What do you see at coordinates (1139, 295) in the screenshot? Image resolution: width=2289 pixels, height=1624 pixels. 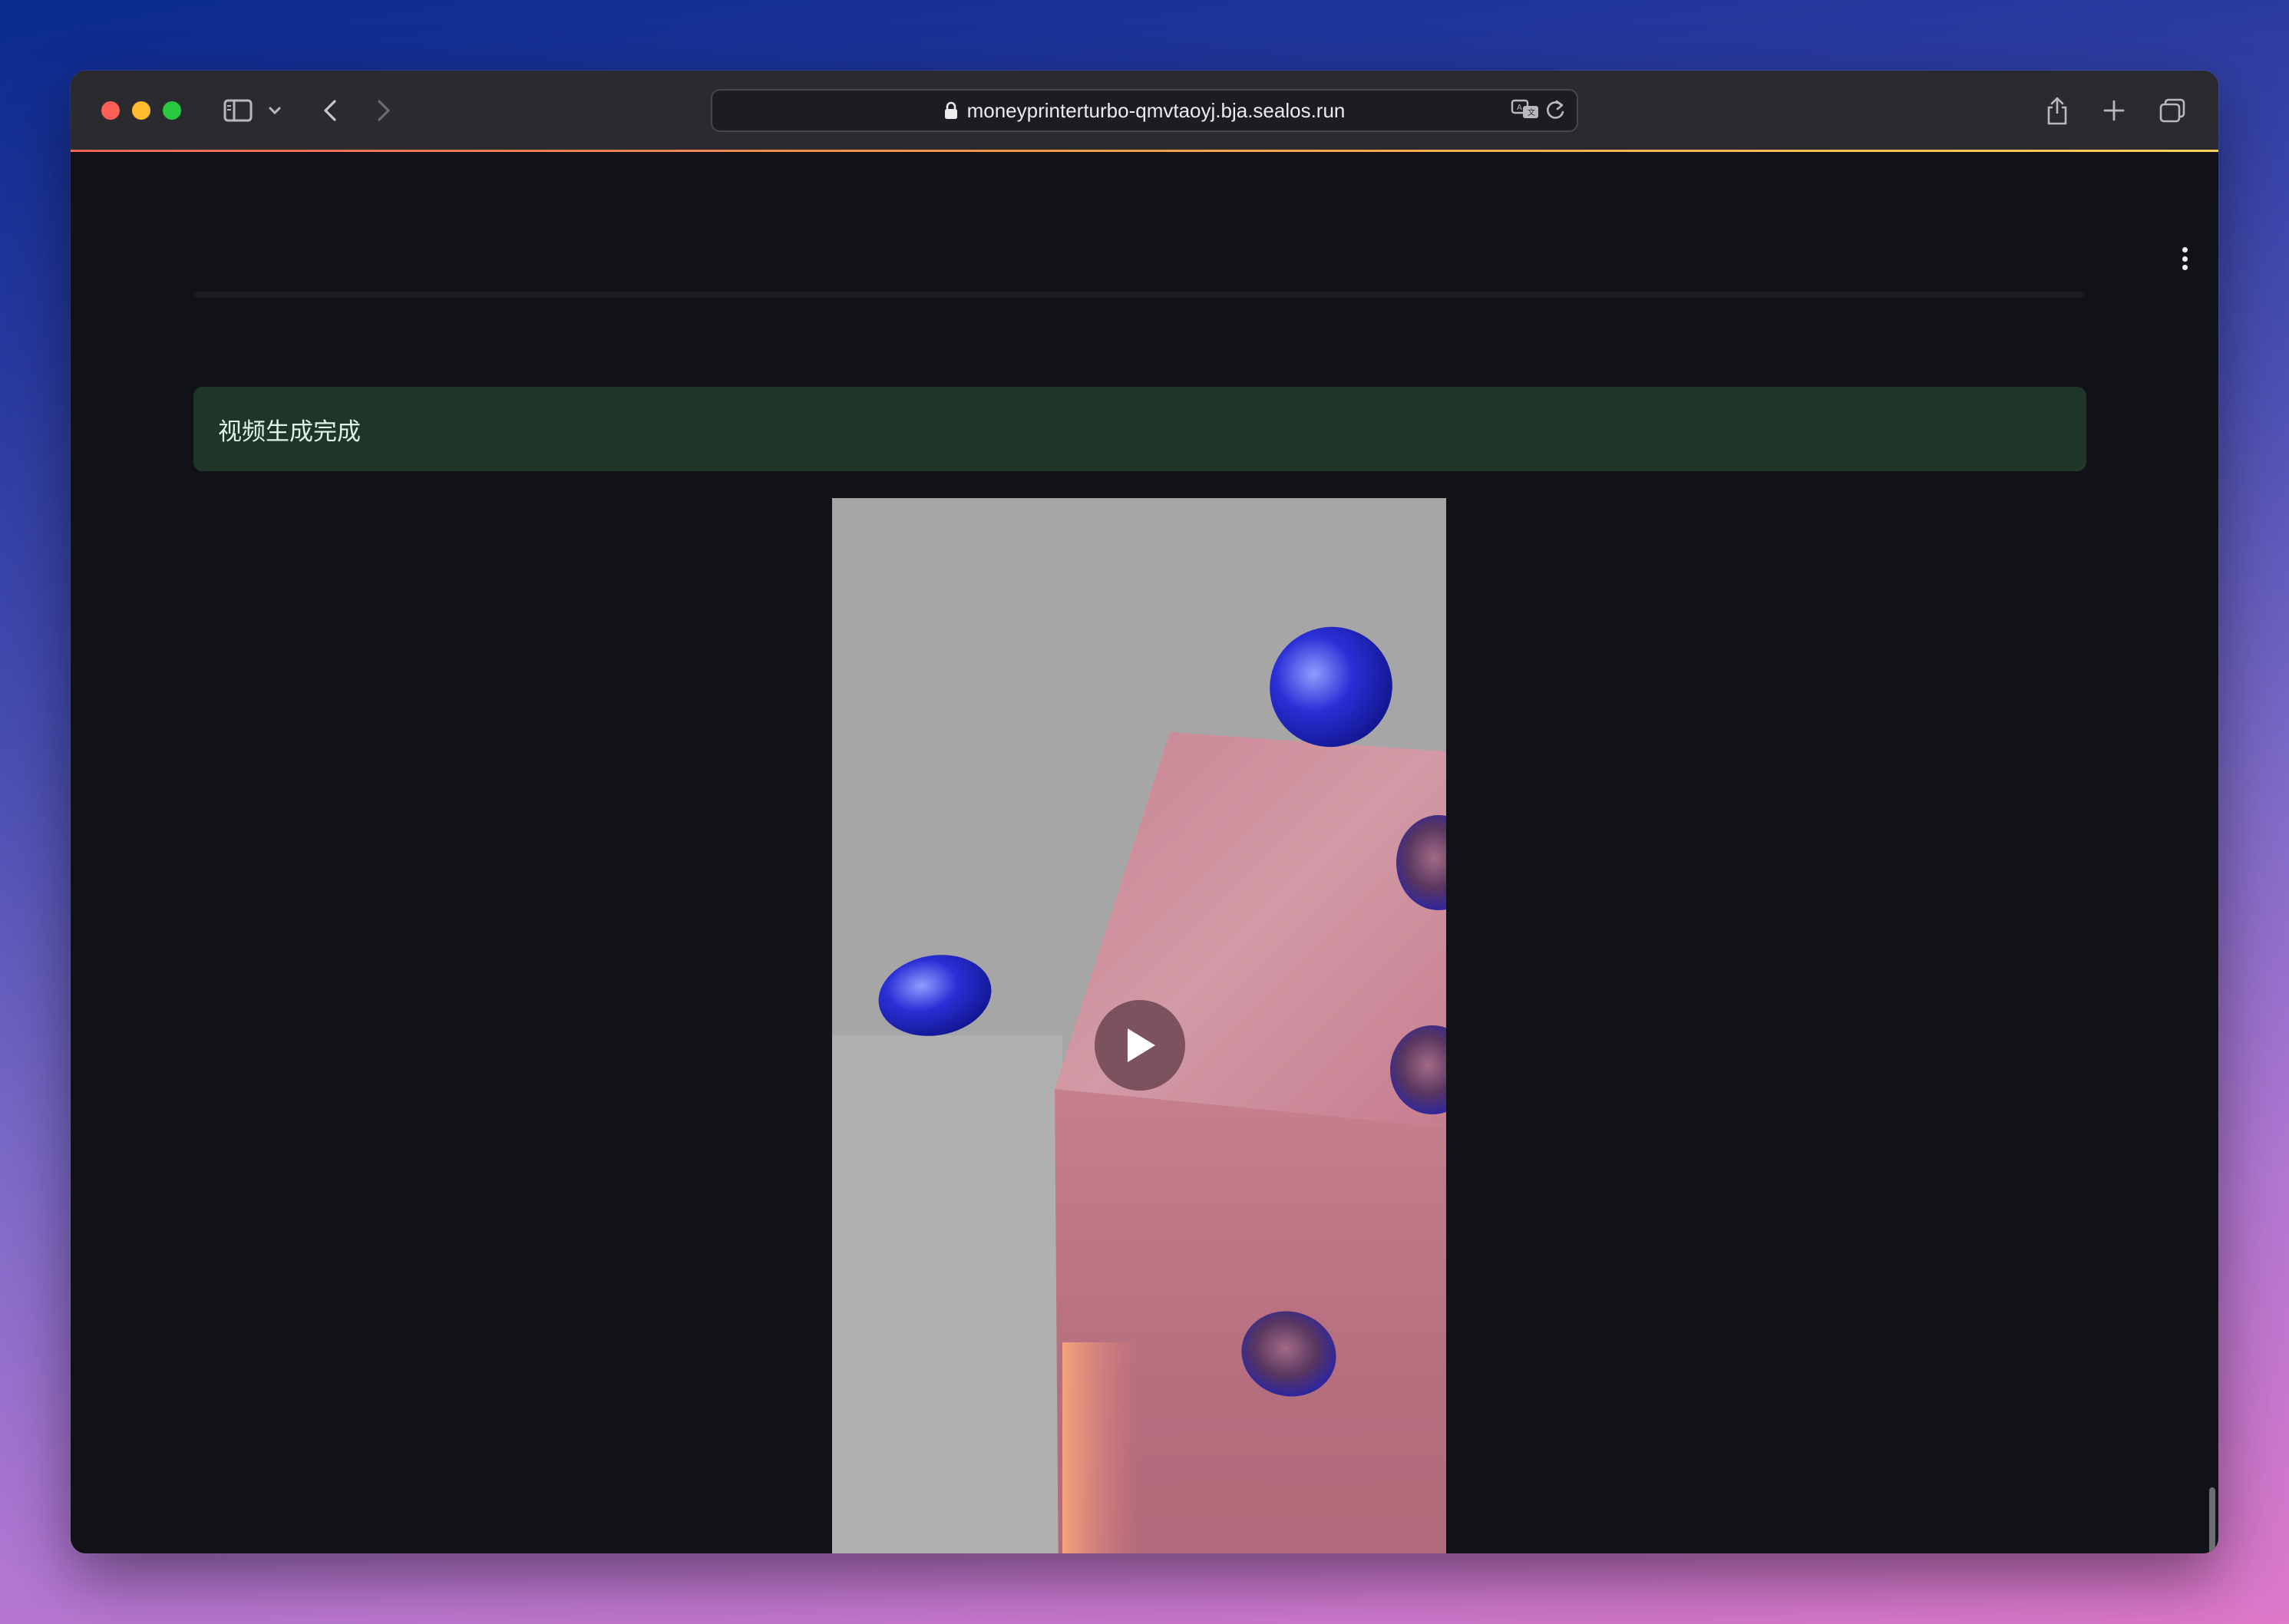 I see `progress-divider` at bounding box center [1139, 295].